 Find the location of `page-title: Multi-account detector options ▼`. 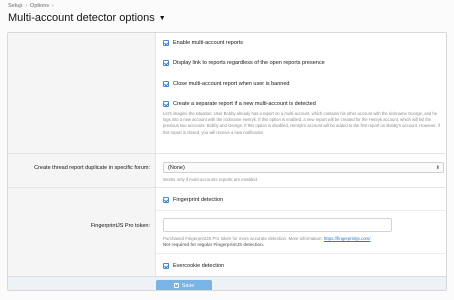

page-title: Multi-account detector options ▼ is located at coordinates (87, 18).